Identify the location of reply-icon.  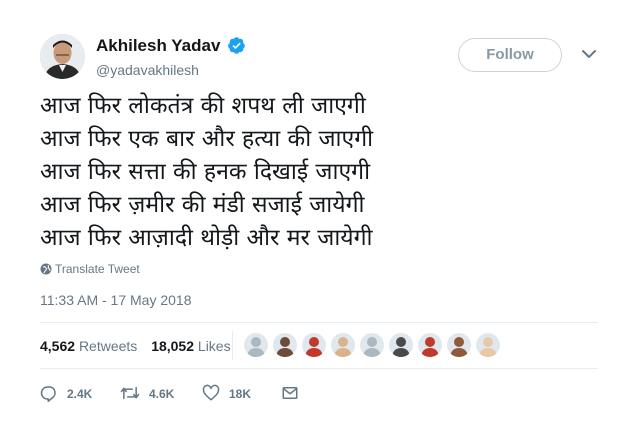
(48, 394).